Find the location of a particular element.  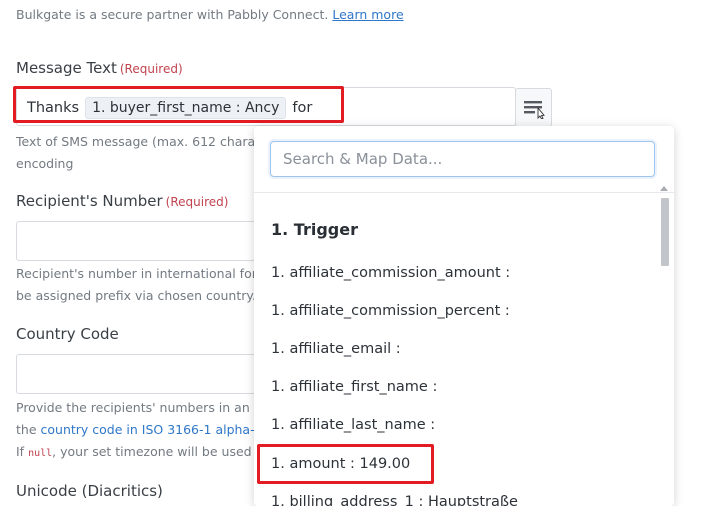

dropdown-divider is located at coordinates (464, 192).